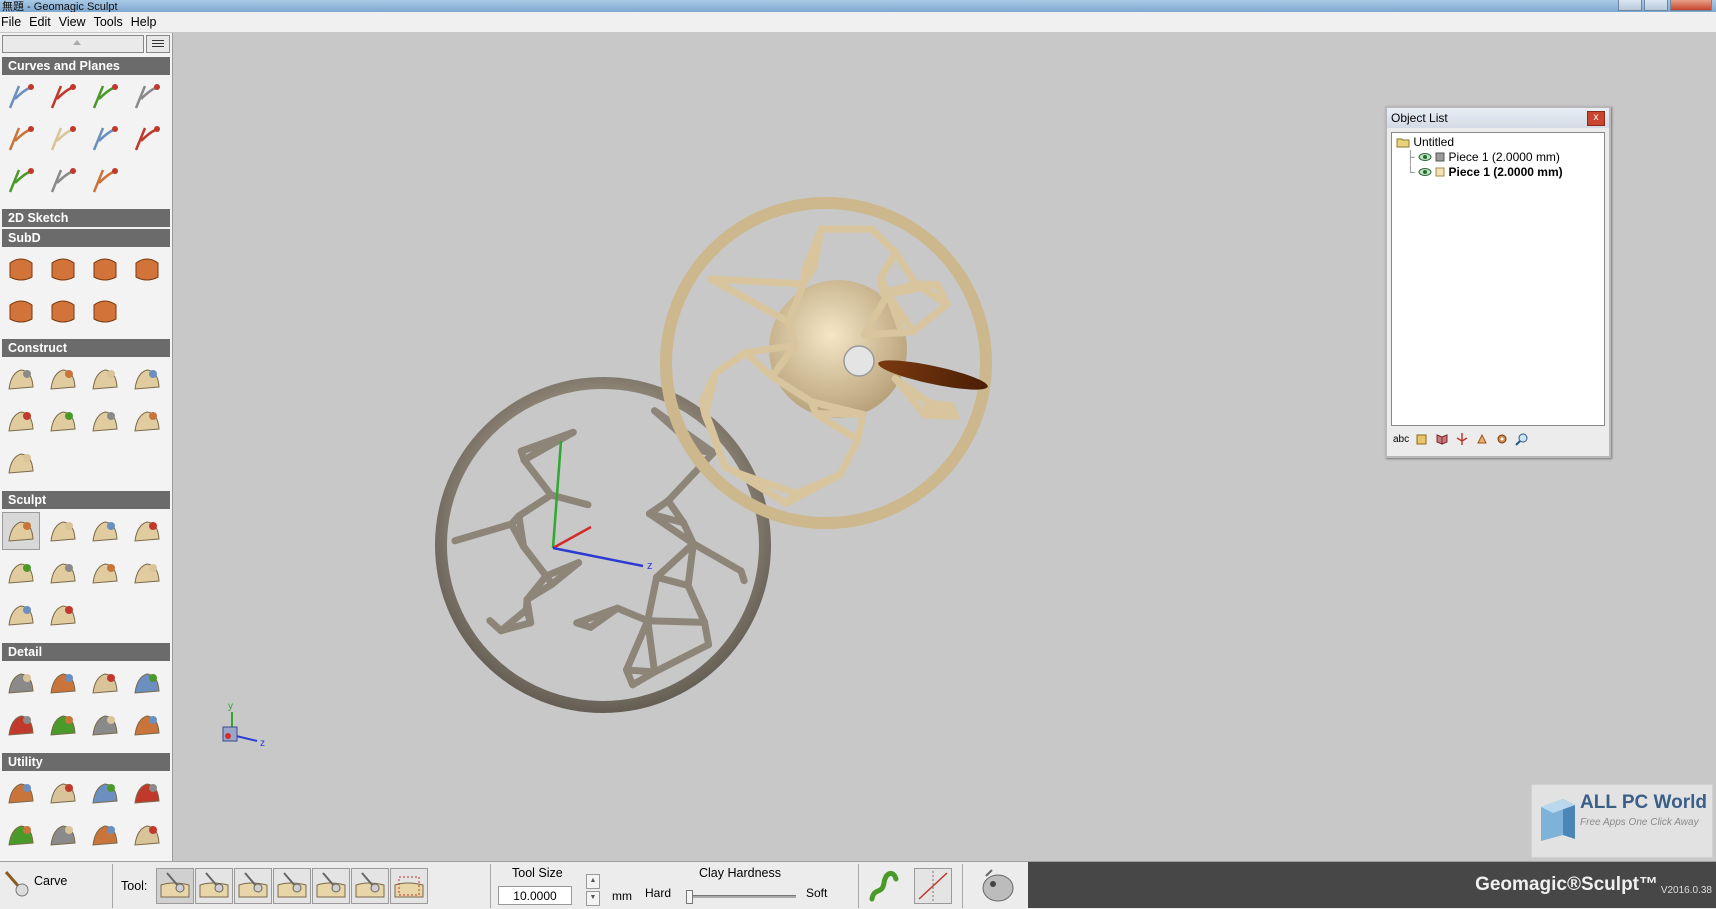  Describe the element at coordinates (593, 898) in the screenshot. I see `stepper-down: ▼` at that location.